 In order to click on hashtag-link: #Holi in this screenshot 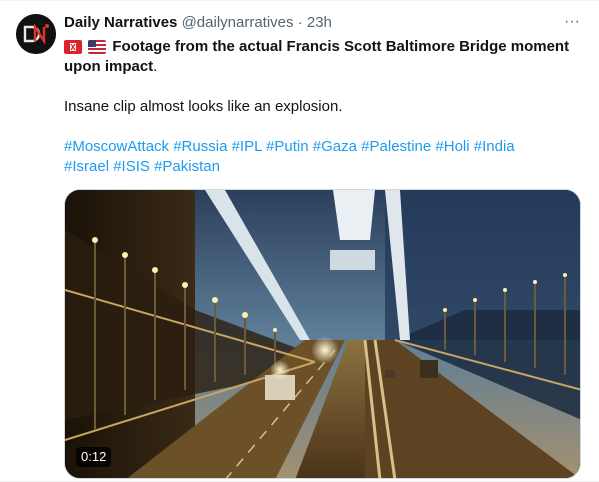, I will do `click(452, 146)`.